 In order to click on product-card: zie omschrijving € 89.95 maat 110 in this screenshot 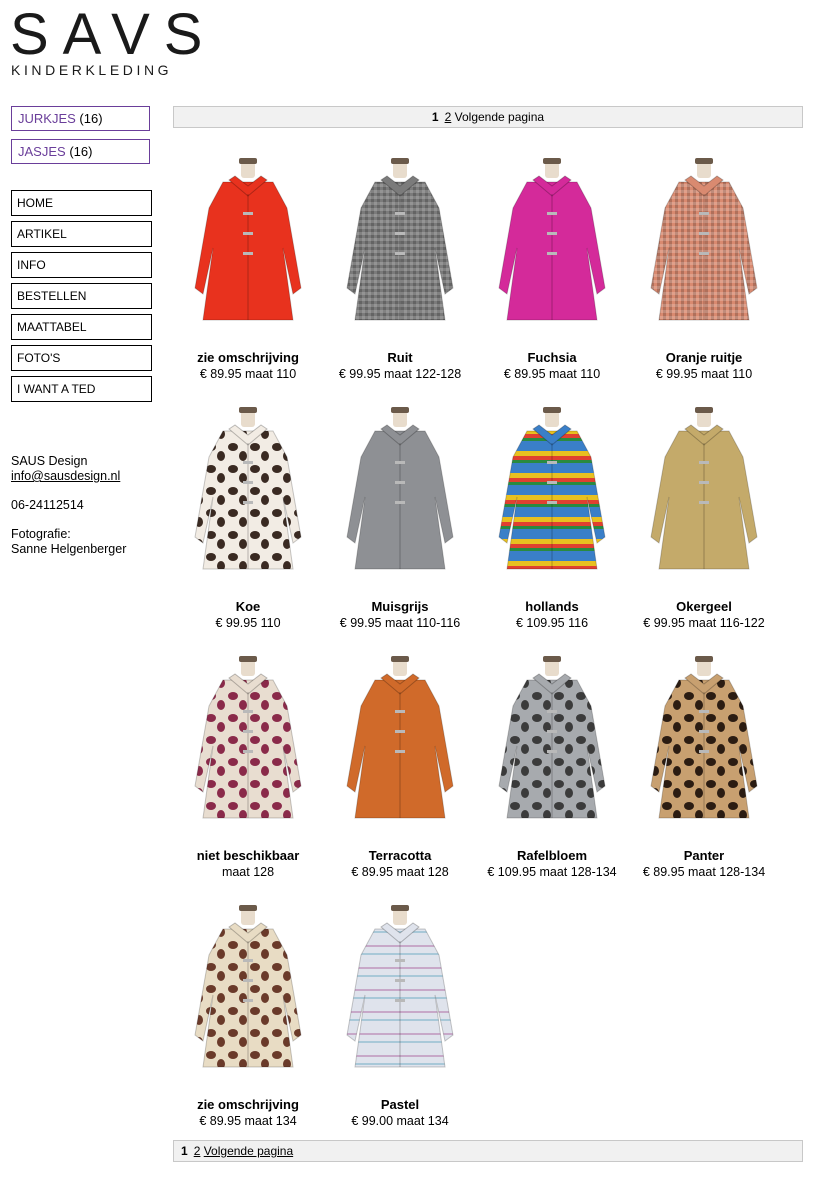, I will do `click(248, 265)`.